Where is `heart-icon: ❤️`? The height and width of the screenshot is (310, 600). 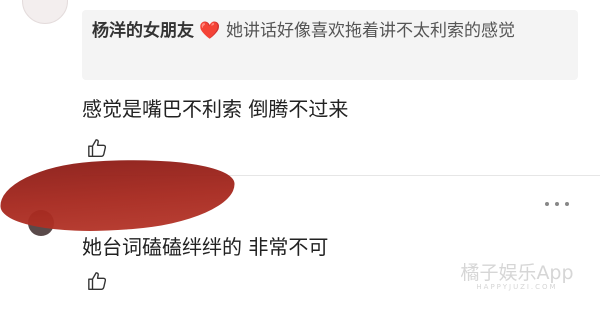 heart-icon: ❤️ is located at coordinates (210, 31).